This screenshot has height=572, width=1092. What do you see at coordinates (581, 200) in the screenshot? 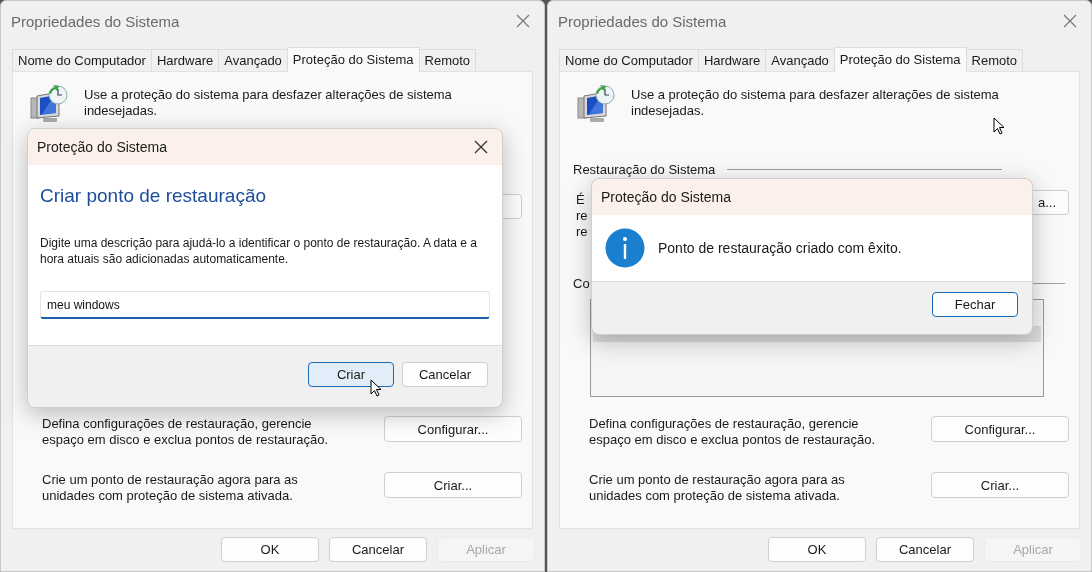
I see `description-text: É` at bounding box center [581, 200].